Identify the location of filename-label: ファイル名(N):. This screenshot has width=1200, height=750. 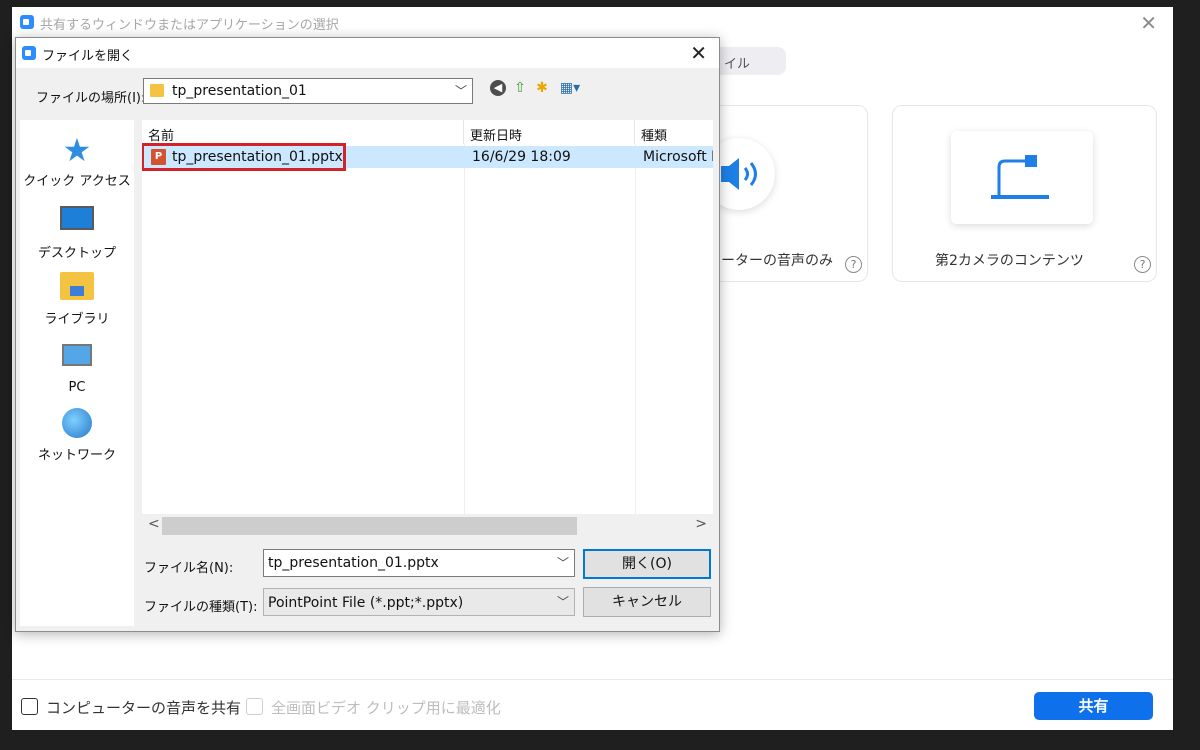
(189, 568).